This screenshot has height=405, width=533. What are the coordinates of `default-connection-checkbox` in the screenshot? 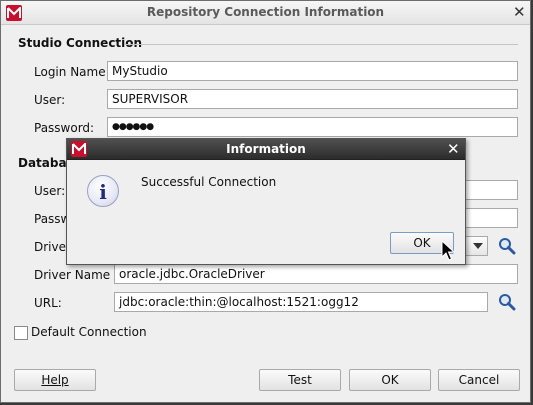 It's located at (21, 333).